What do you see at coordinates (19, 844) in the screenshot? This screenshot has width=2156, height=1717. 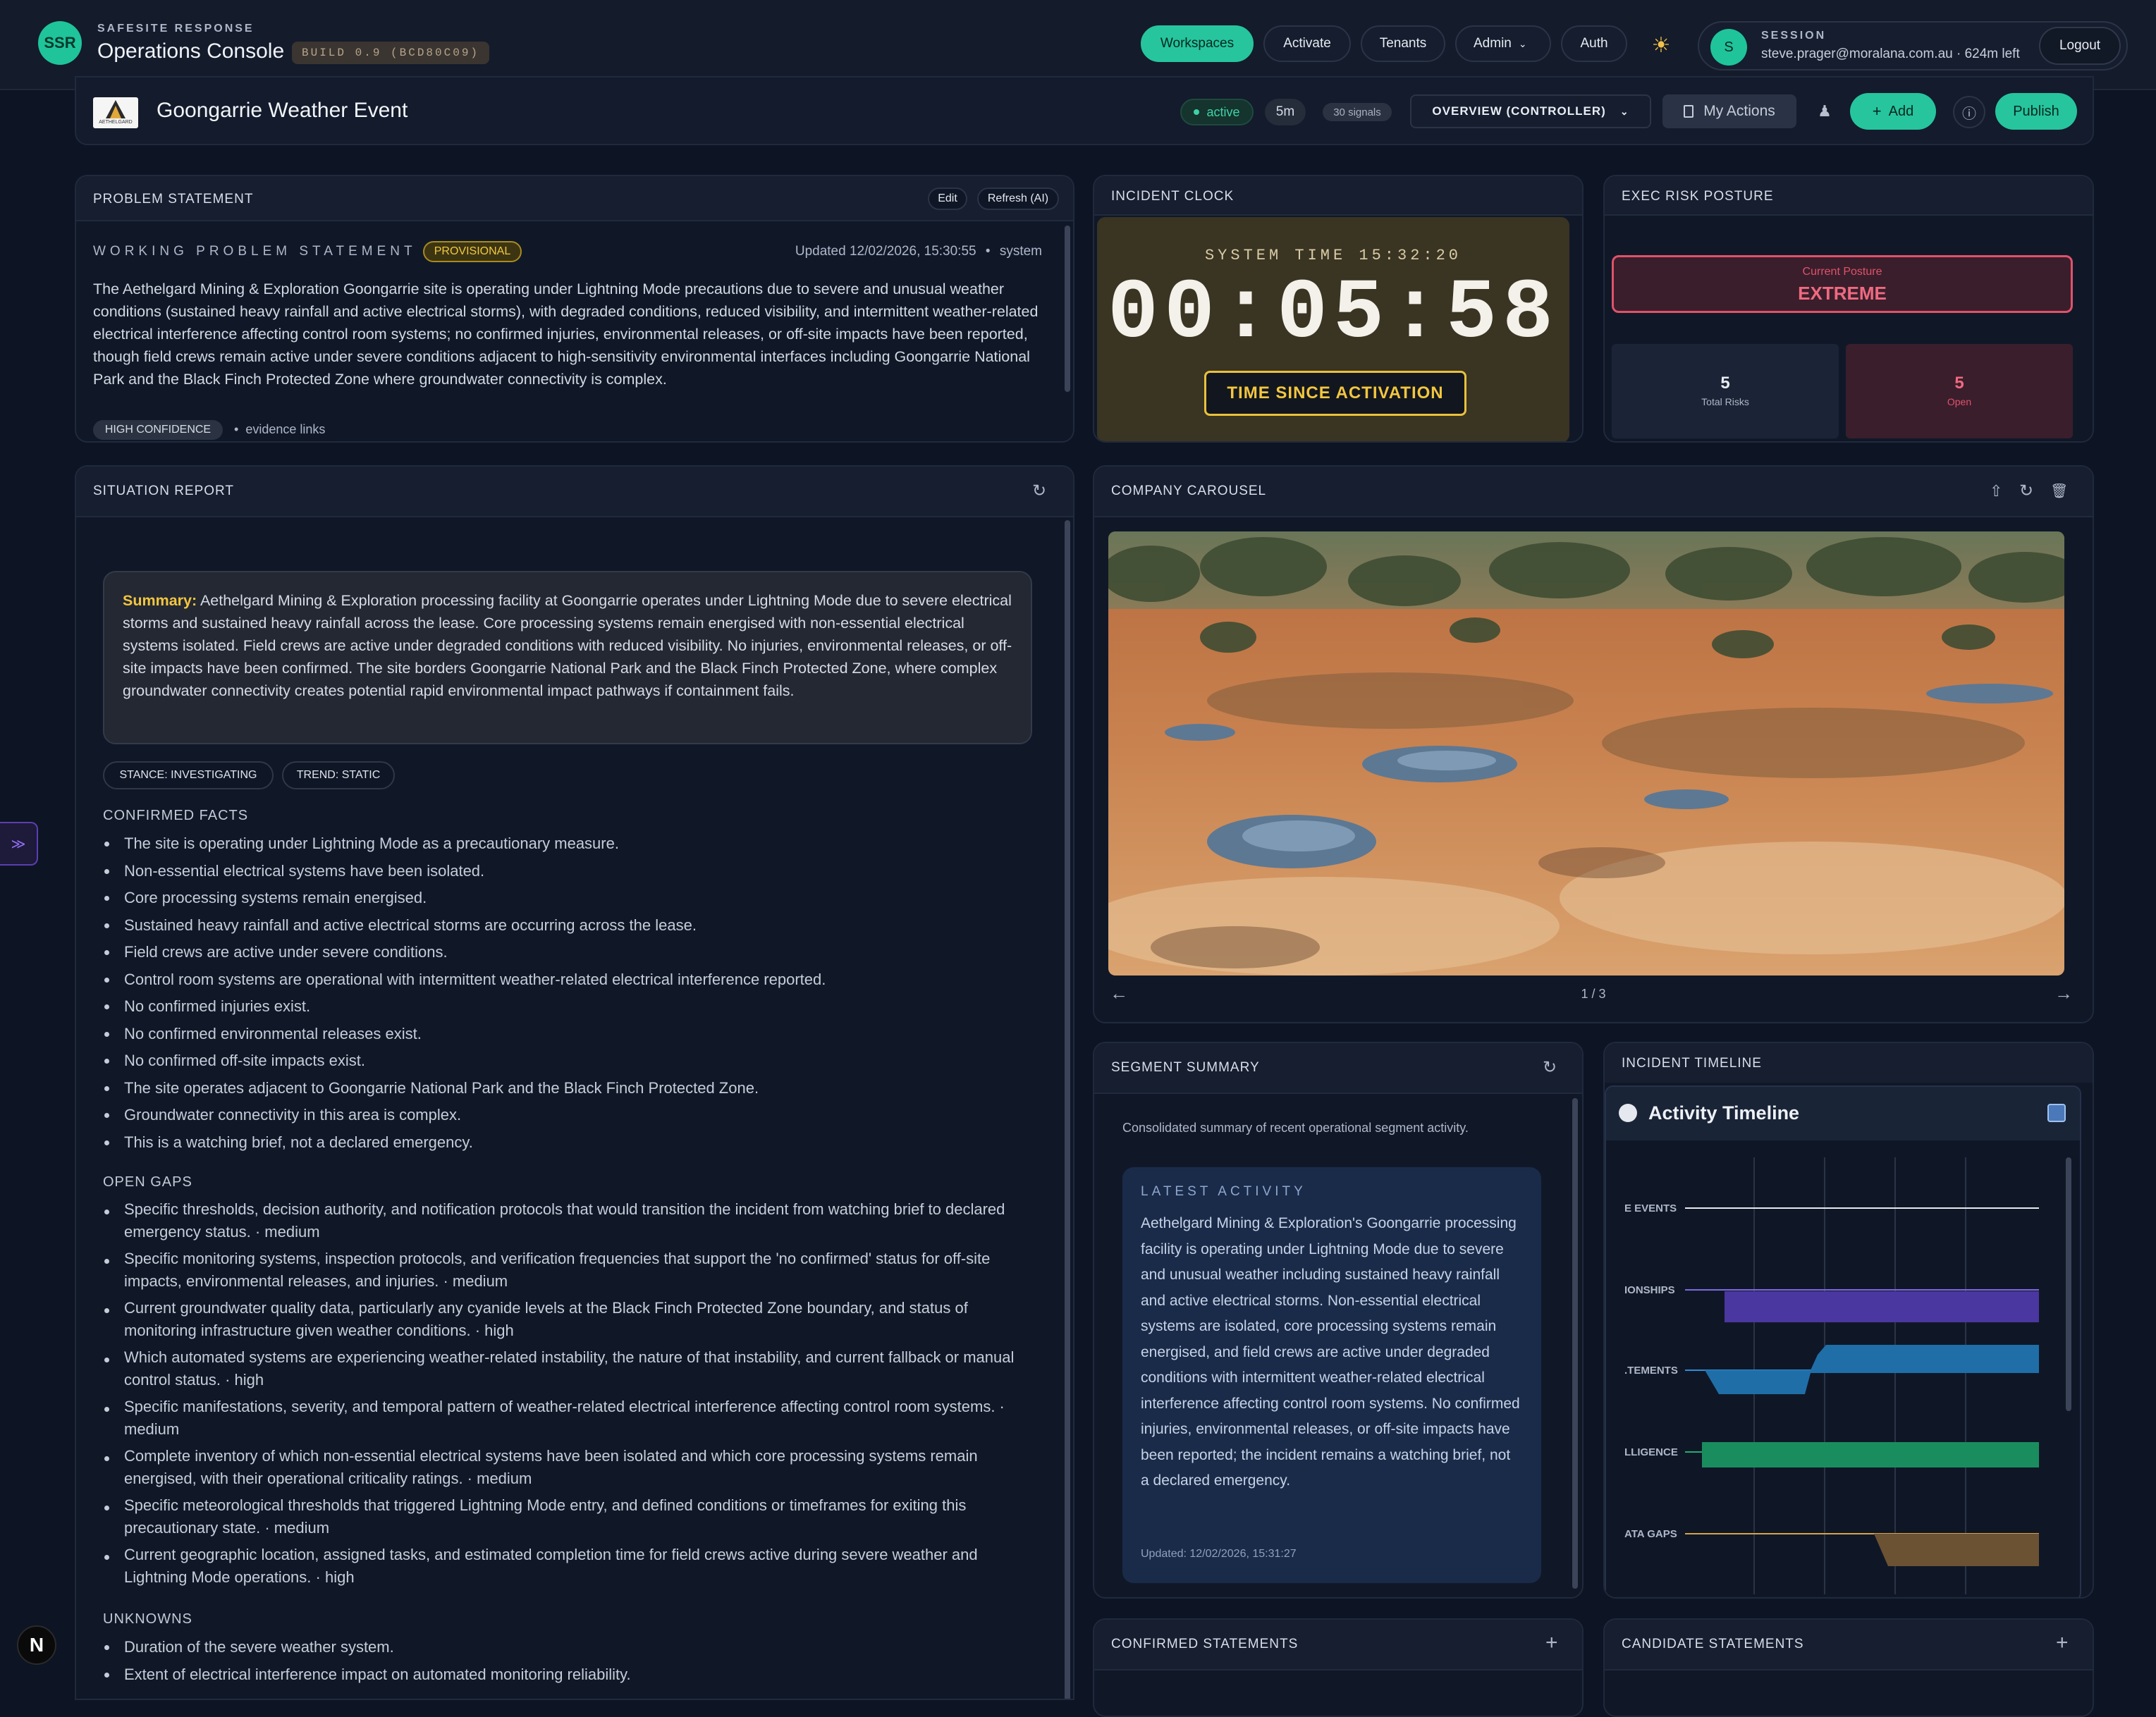 I see `side-drawer-tab: ≫` at bounding box center [19, 844].